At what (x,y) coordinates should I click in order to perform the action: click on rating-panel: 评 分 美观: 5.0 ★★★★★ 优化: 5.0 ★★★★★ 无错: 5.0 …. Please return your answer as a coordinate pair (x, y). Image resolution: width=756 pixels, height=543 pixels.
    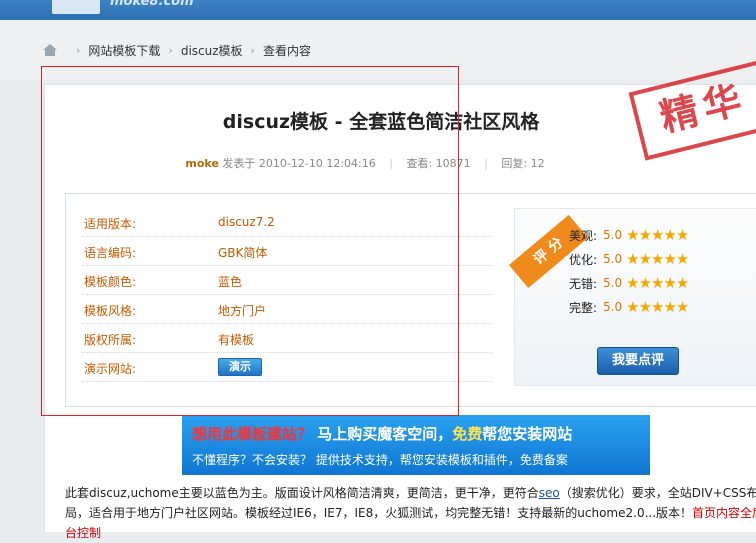
    Looking at the image, I should click on (632, 297).